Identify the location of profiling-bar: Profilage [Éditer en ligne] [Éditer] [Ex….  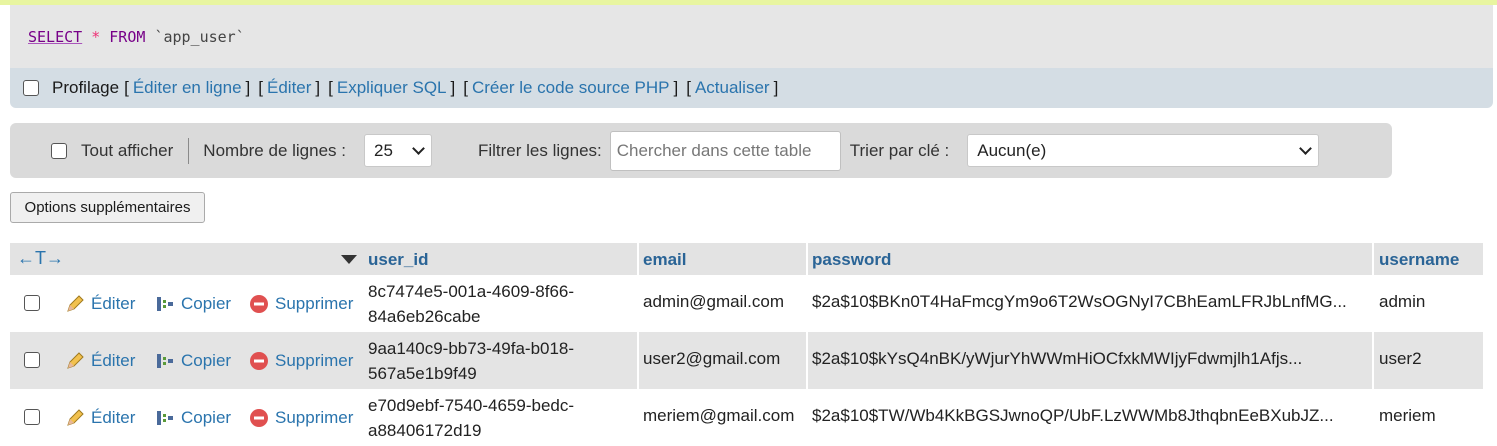
(751, 88).